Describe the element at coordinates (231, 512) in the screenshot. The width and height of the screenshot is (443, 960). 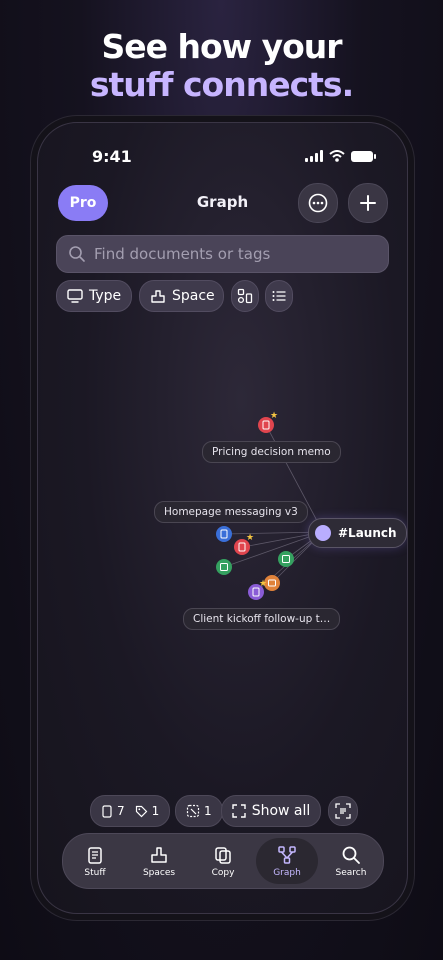
I see `node-label-homepage: Homepage messaging v3` at that location.